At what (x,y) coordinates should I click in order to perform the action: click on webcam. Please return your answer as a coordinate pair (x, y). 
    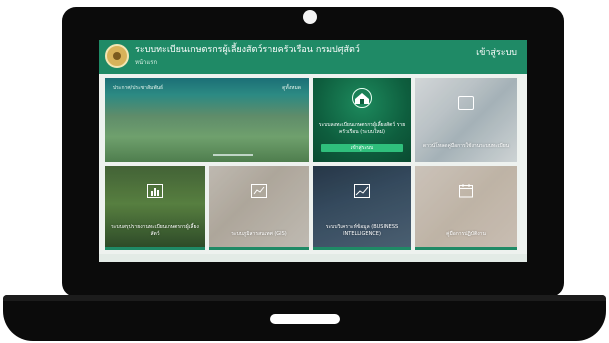
    Looking at the image, I should click on (310, 17).